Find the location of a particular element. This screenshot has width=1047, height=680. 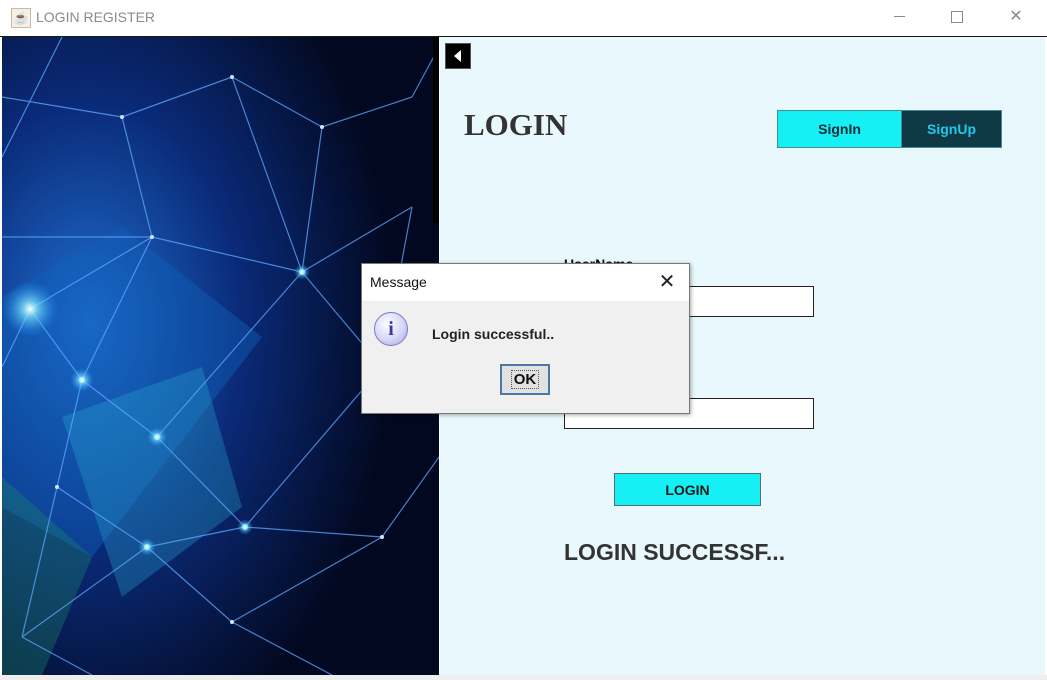

back-button is located at coordinates (458, 56).